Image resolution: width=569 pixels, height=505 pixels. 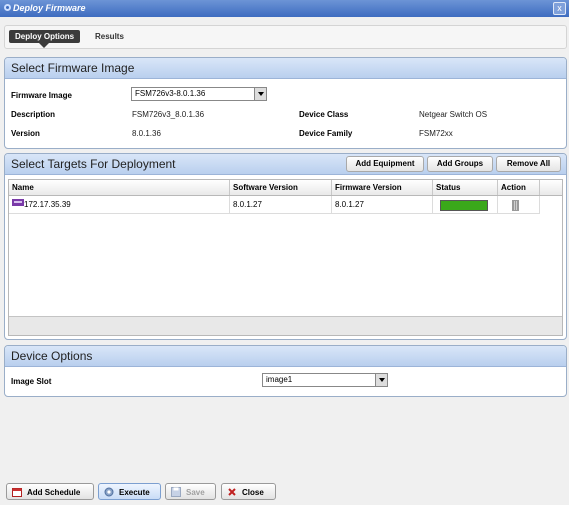 What do you see at coordinates (176, 492) in the screenshot?
I see `floppy-icon` at bounding box center [176, 492].